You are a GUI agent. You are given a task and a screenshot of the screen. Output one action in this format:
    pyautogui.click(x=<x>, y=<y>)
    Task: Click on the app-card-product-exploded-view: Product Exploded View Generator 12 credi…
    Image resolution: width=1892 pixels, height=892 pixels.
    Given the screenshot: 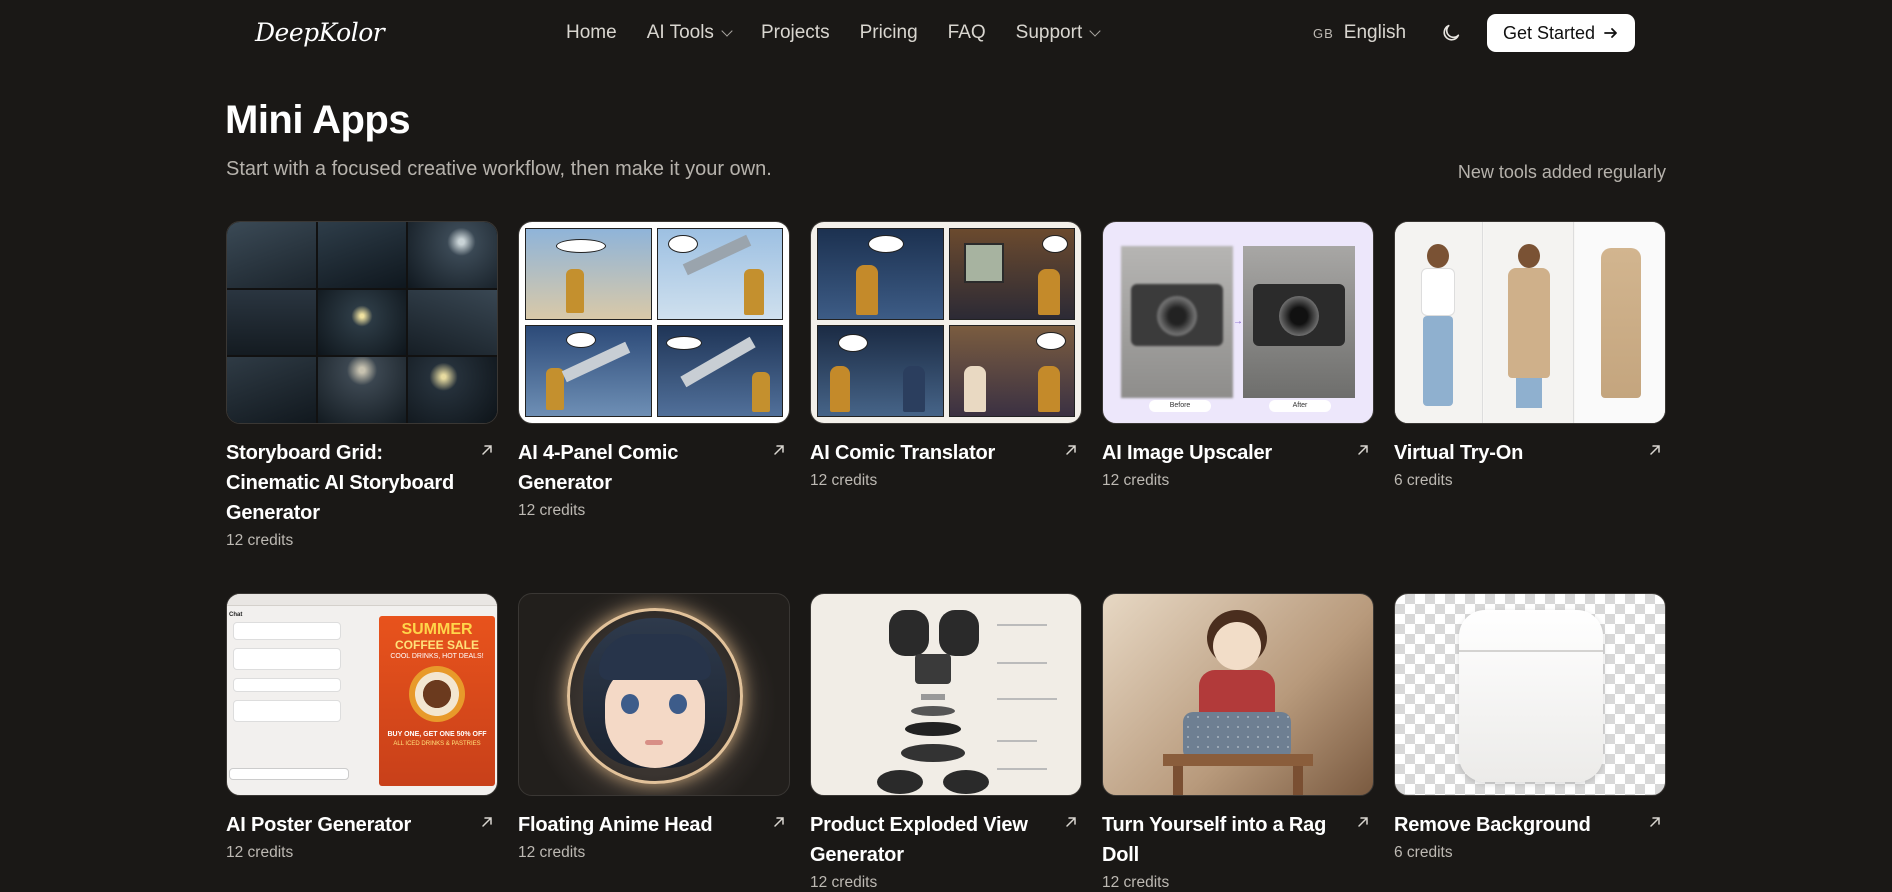 What is the action you would take?
    pyautogui.click(x=946, y=742)
    